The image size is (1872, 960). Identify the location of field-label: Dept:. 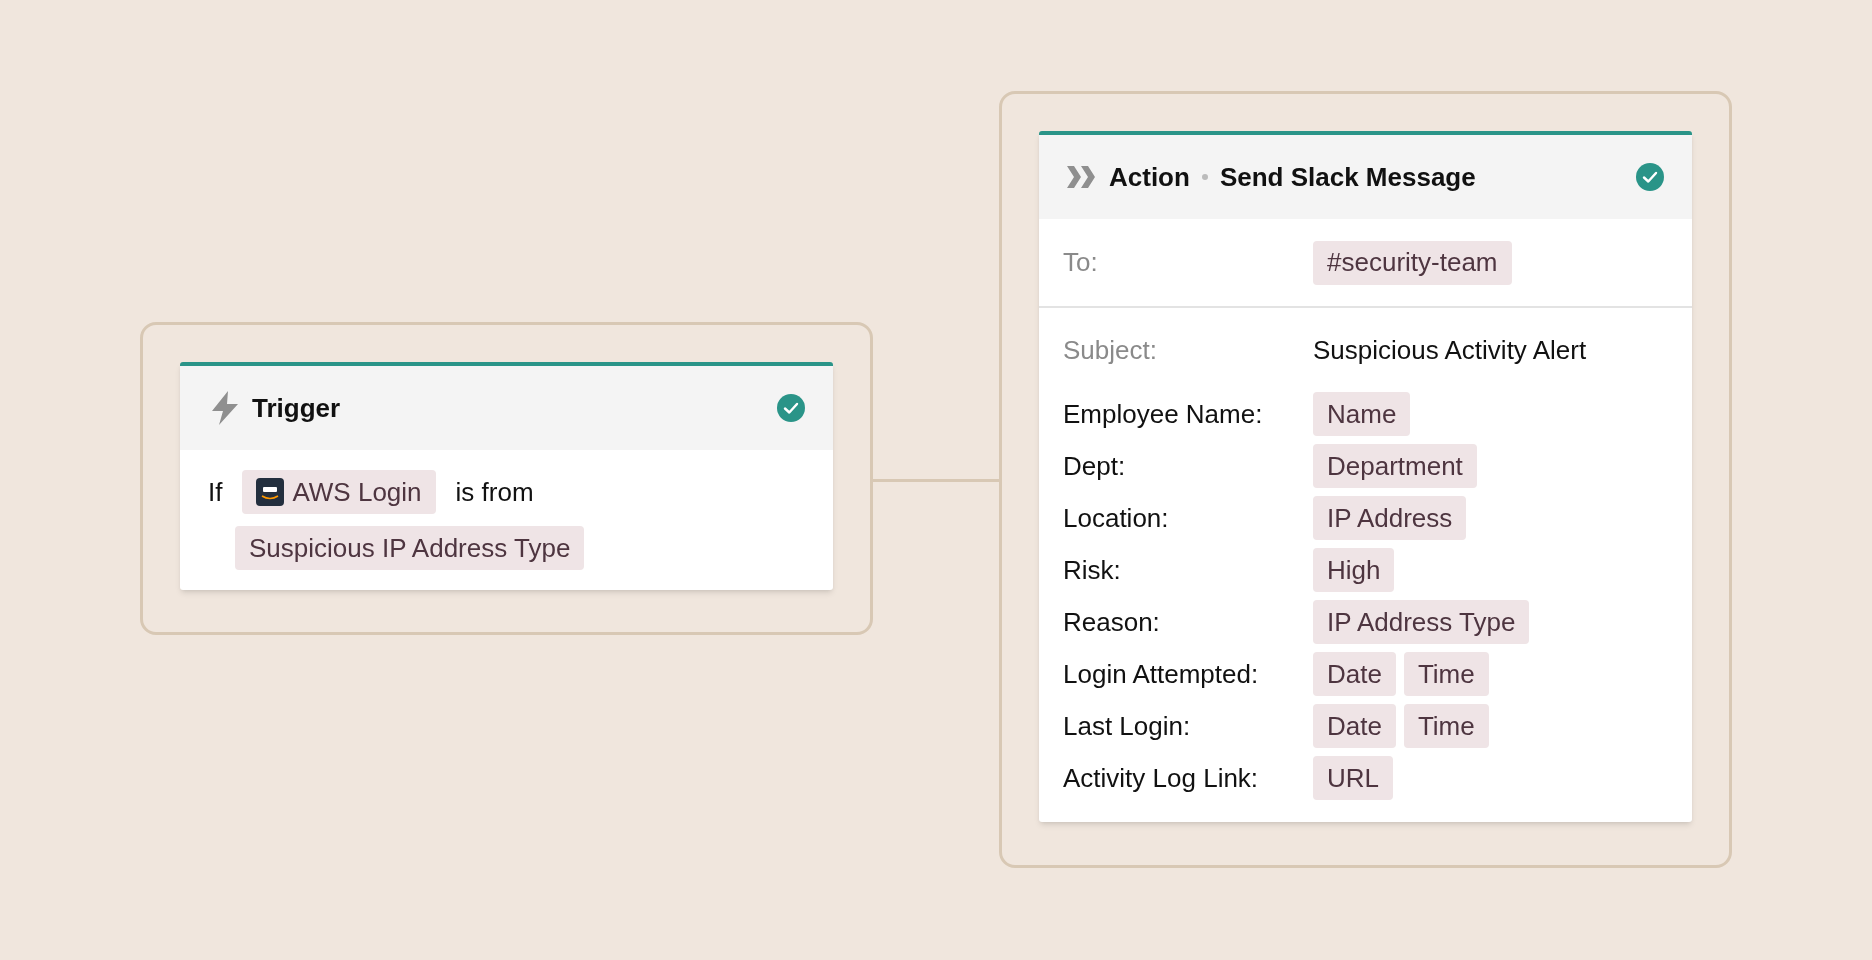
(1095, 466).